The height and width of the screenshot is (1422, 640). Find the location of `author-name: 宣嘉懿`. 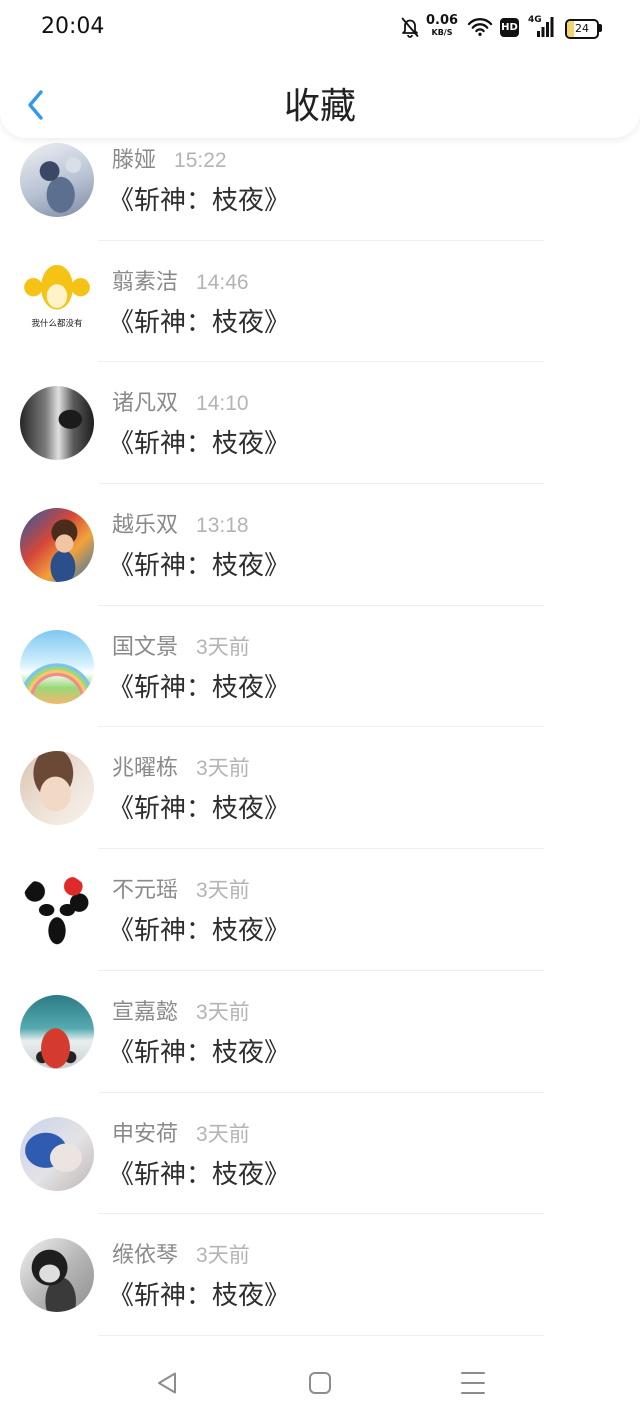

author-name: 宣嘉懿 is located at coordinates (145, 1011).